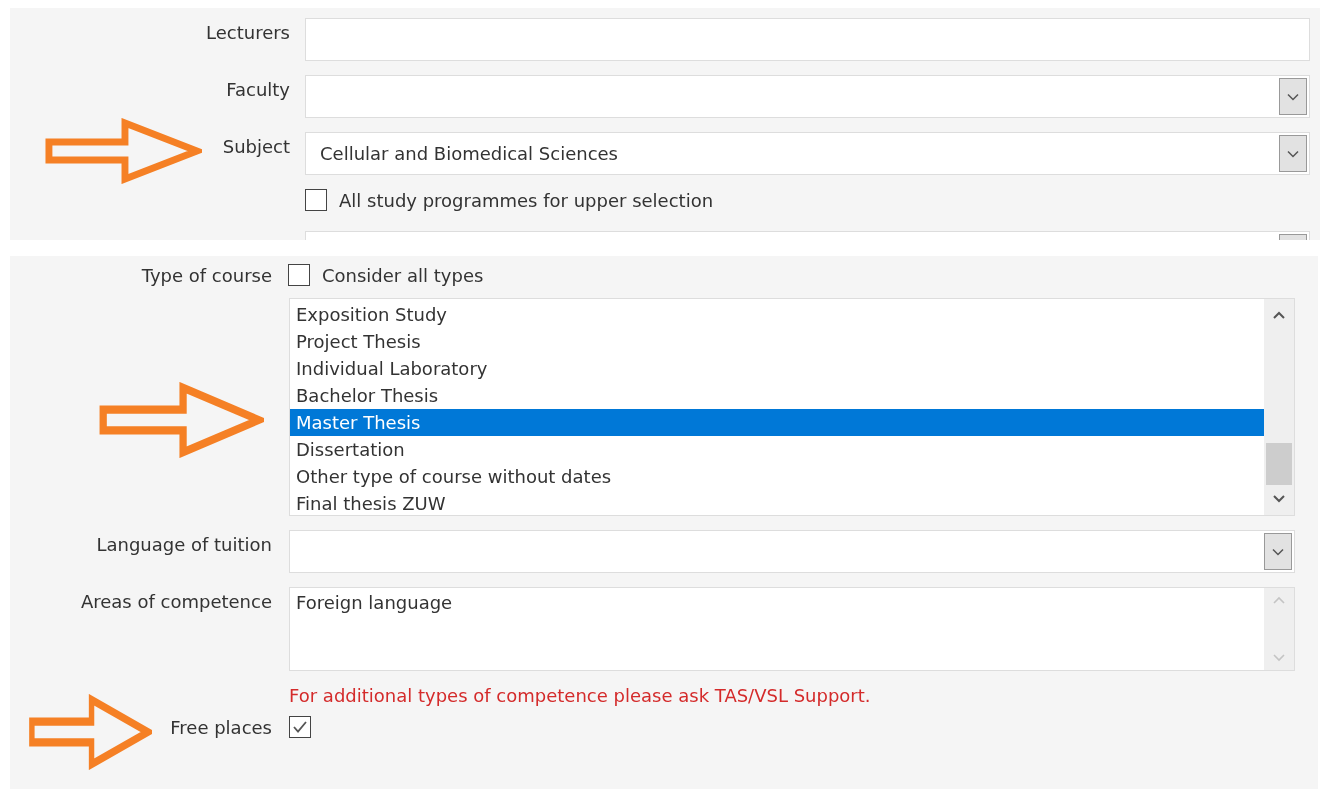 The height and width of the screenshot is (789, 1322). Describe the element at coordinates (255, 146) in the screenshot. I see `field-label: Subject` at that location.